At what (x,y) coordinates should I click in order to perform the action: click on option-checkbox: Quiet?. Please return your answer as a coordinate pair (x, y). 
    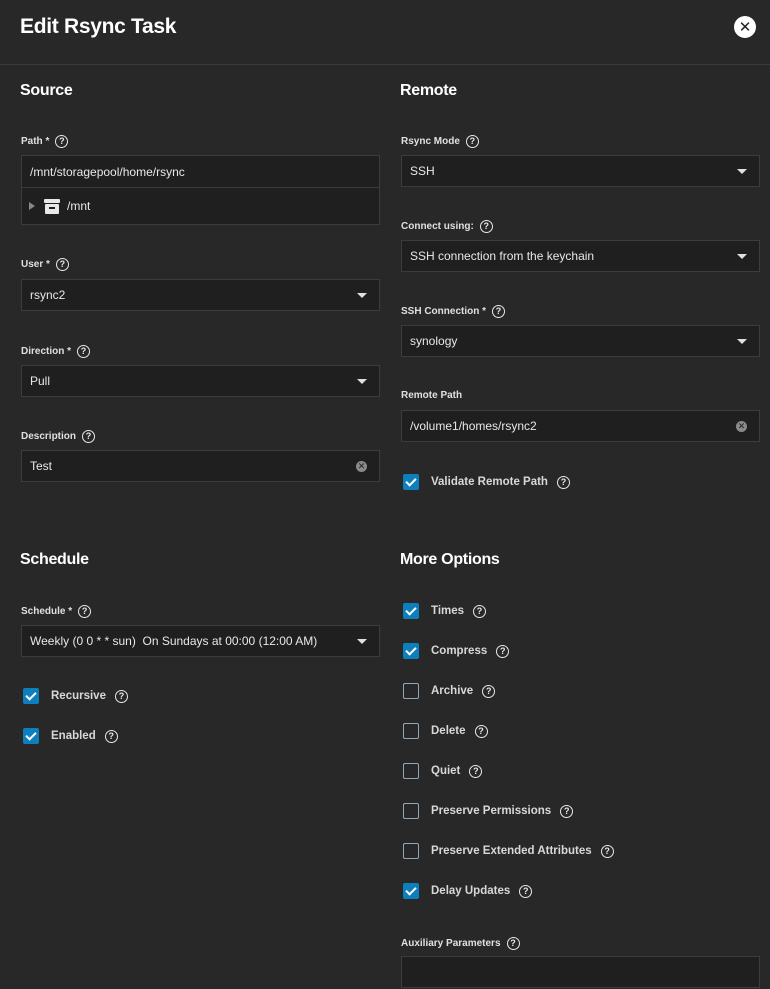
    Looking at the image, I should click on (443, 771).